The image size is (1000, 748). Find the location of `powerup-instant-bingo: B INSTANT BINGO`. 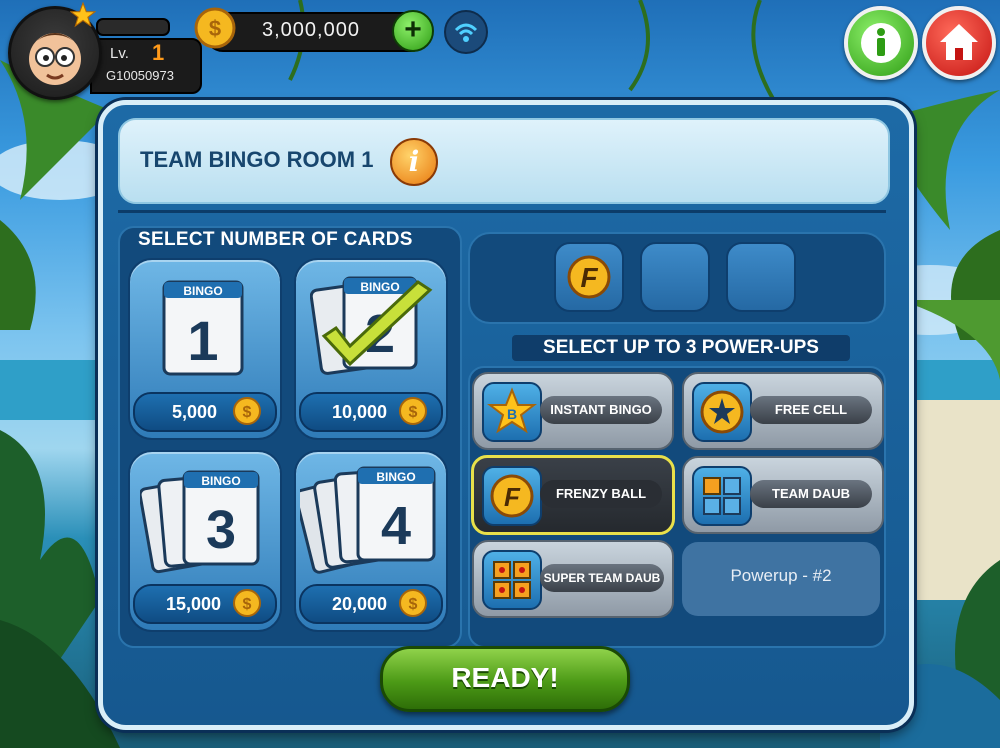

powerup-instant-bingo: B INSTANT BINGO is located at coordinates (573, 411).